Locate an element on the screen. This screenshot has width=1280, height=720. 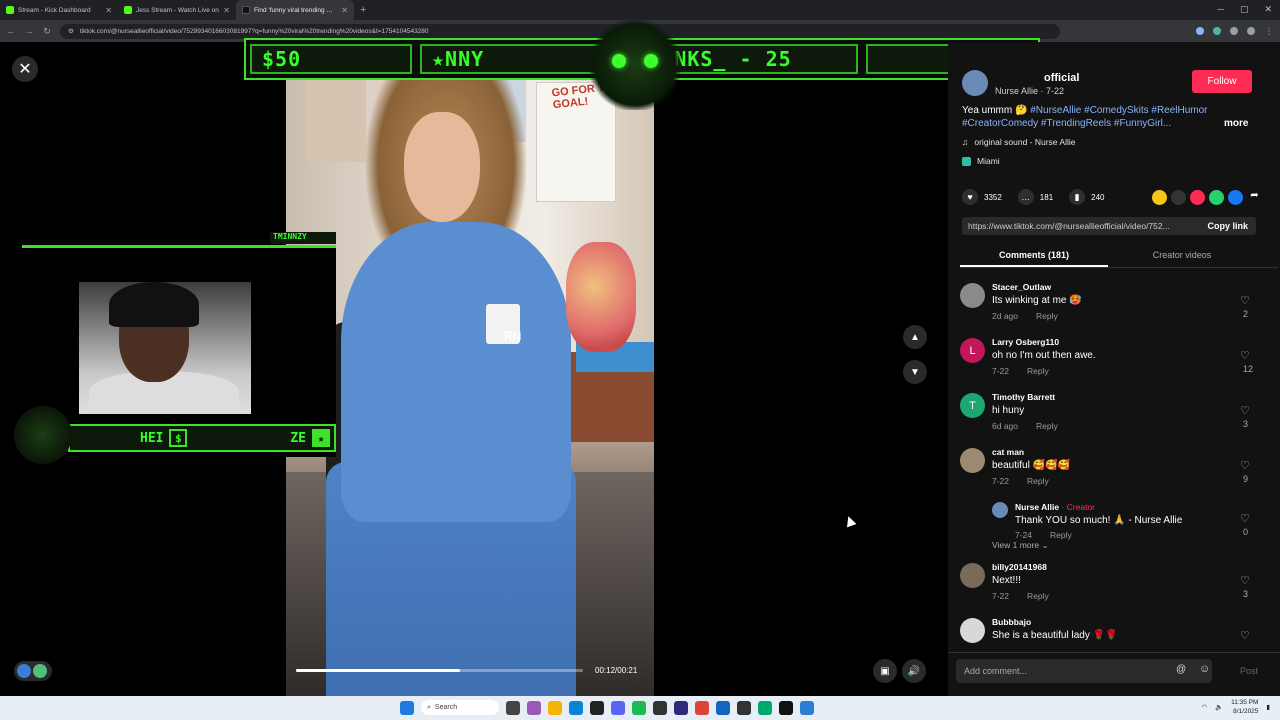
comment-username: Larry Osberg110 is located at coordinates (1025, 342).